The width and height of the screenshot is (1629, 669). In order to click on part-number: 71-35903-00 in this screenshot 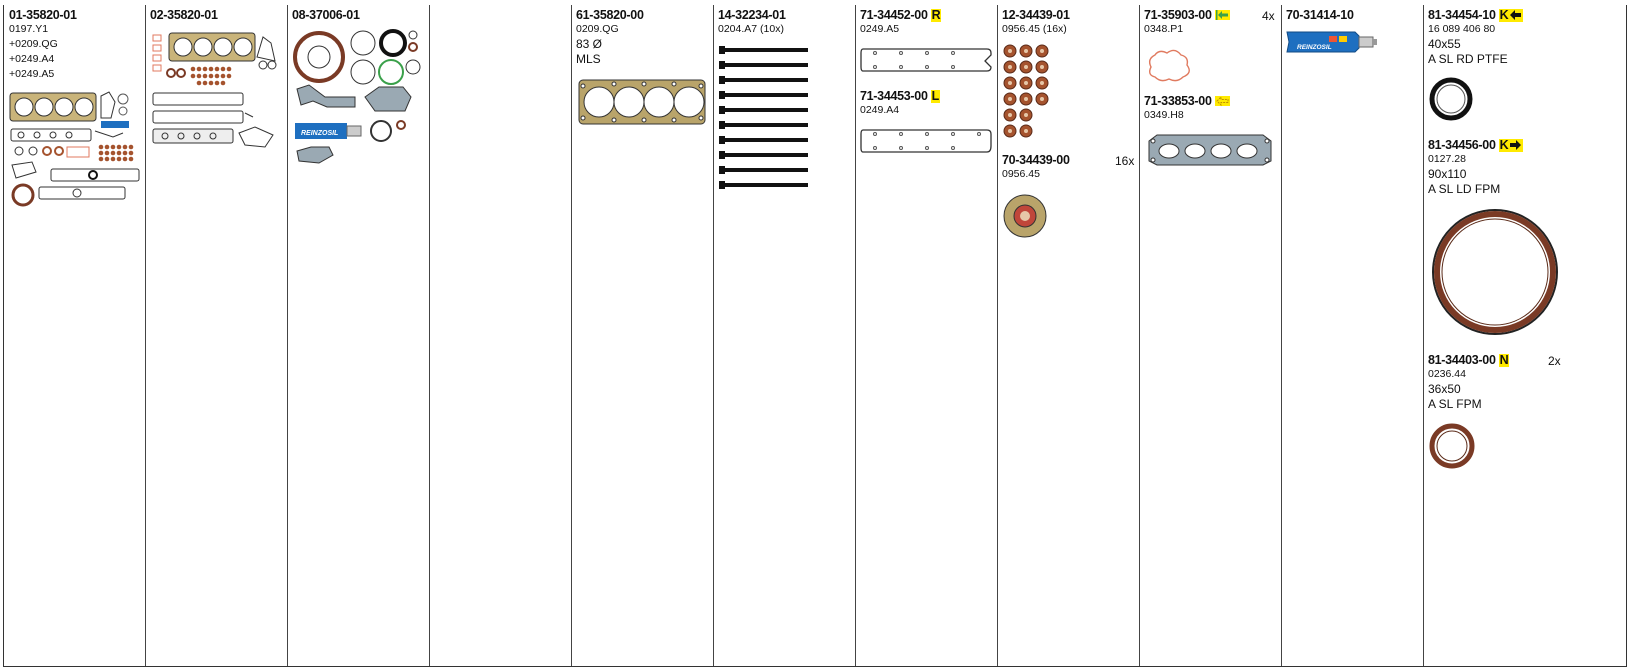, I will do `click(1187, 15)`.